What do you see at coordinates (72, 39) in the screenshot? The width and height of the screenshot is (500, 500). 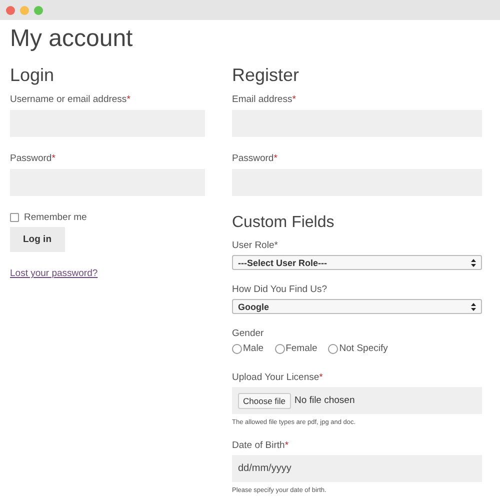 I see `page-title: My account` at bounding box center [72, 39].